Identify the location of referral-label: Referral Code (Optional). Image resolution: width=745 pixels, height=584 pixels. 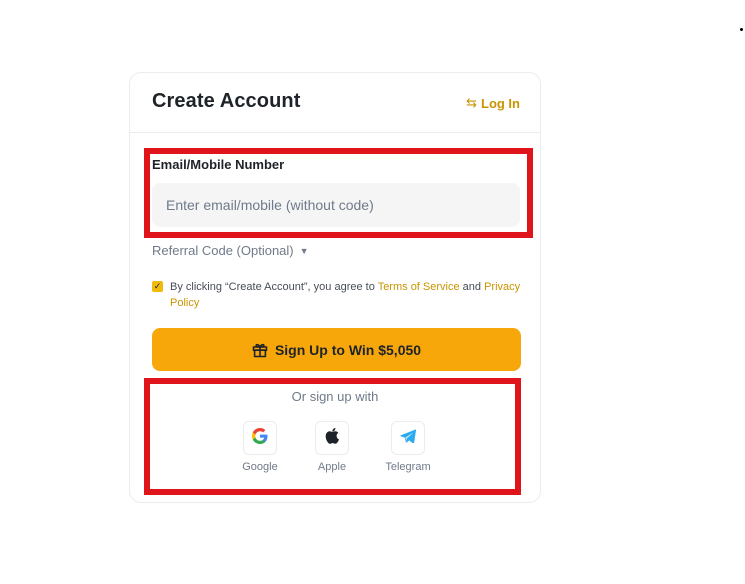
(223, 250).